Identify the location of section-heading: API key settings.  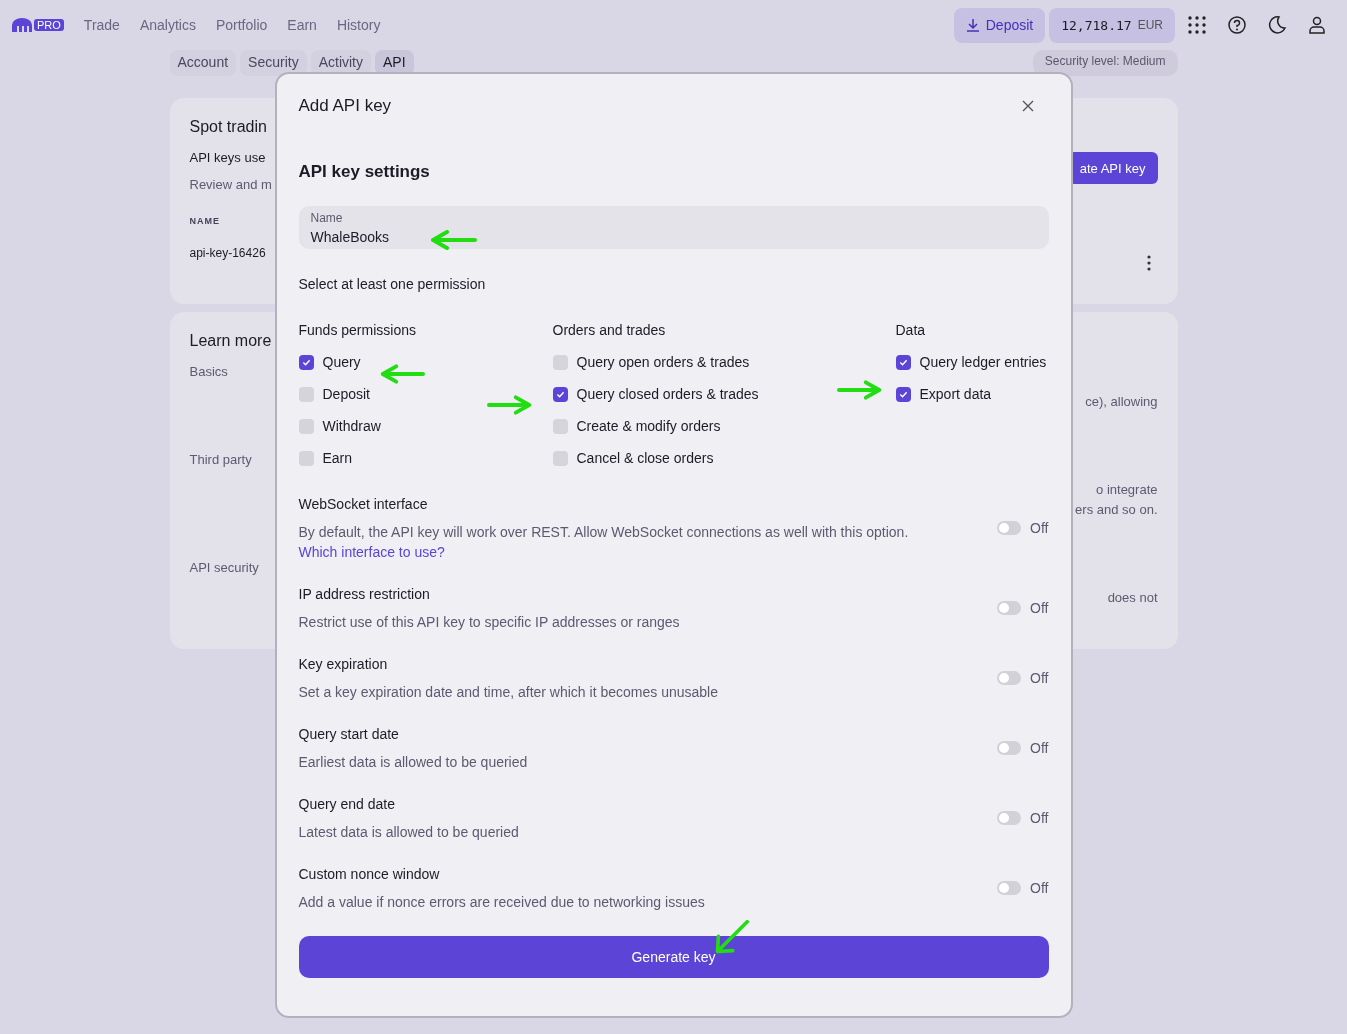
(364, 172).